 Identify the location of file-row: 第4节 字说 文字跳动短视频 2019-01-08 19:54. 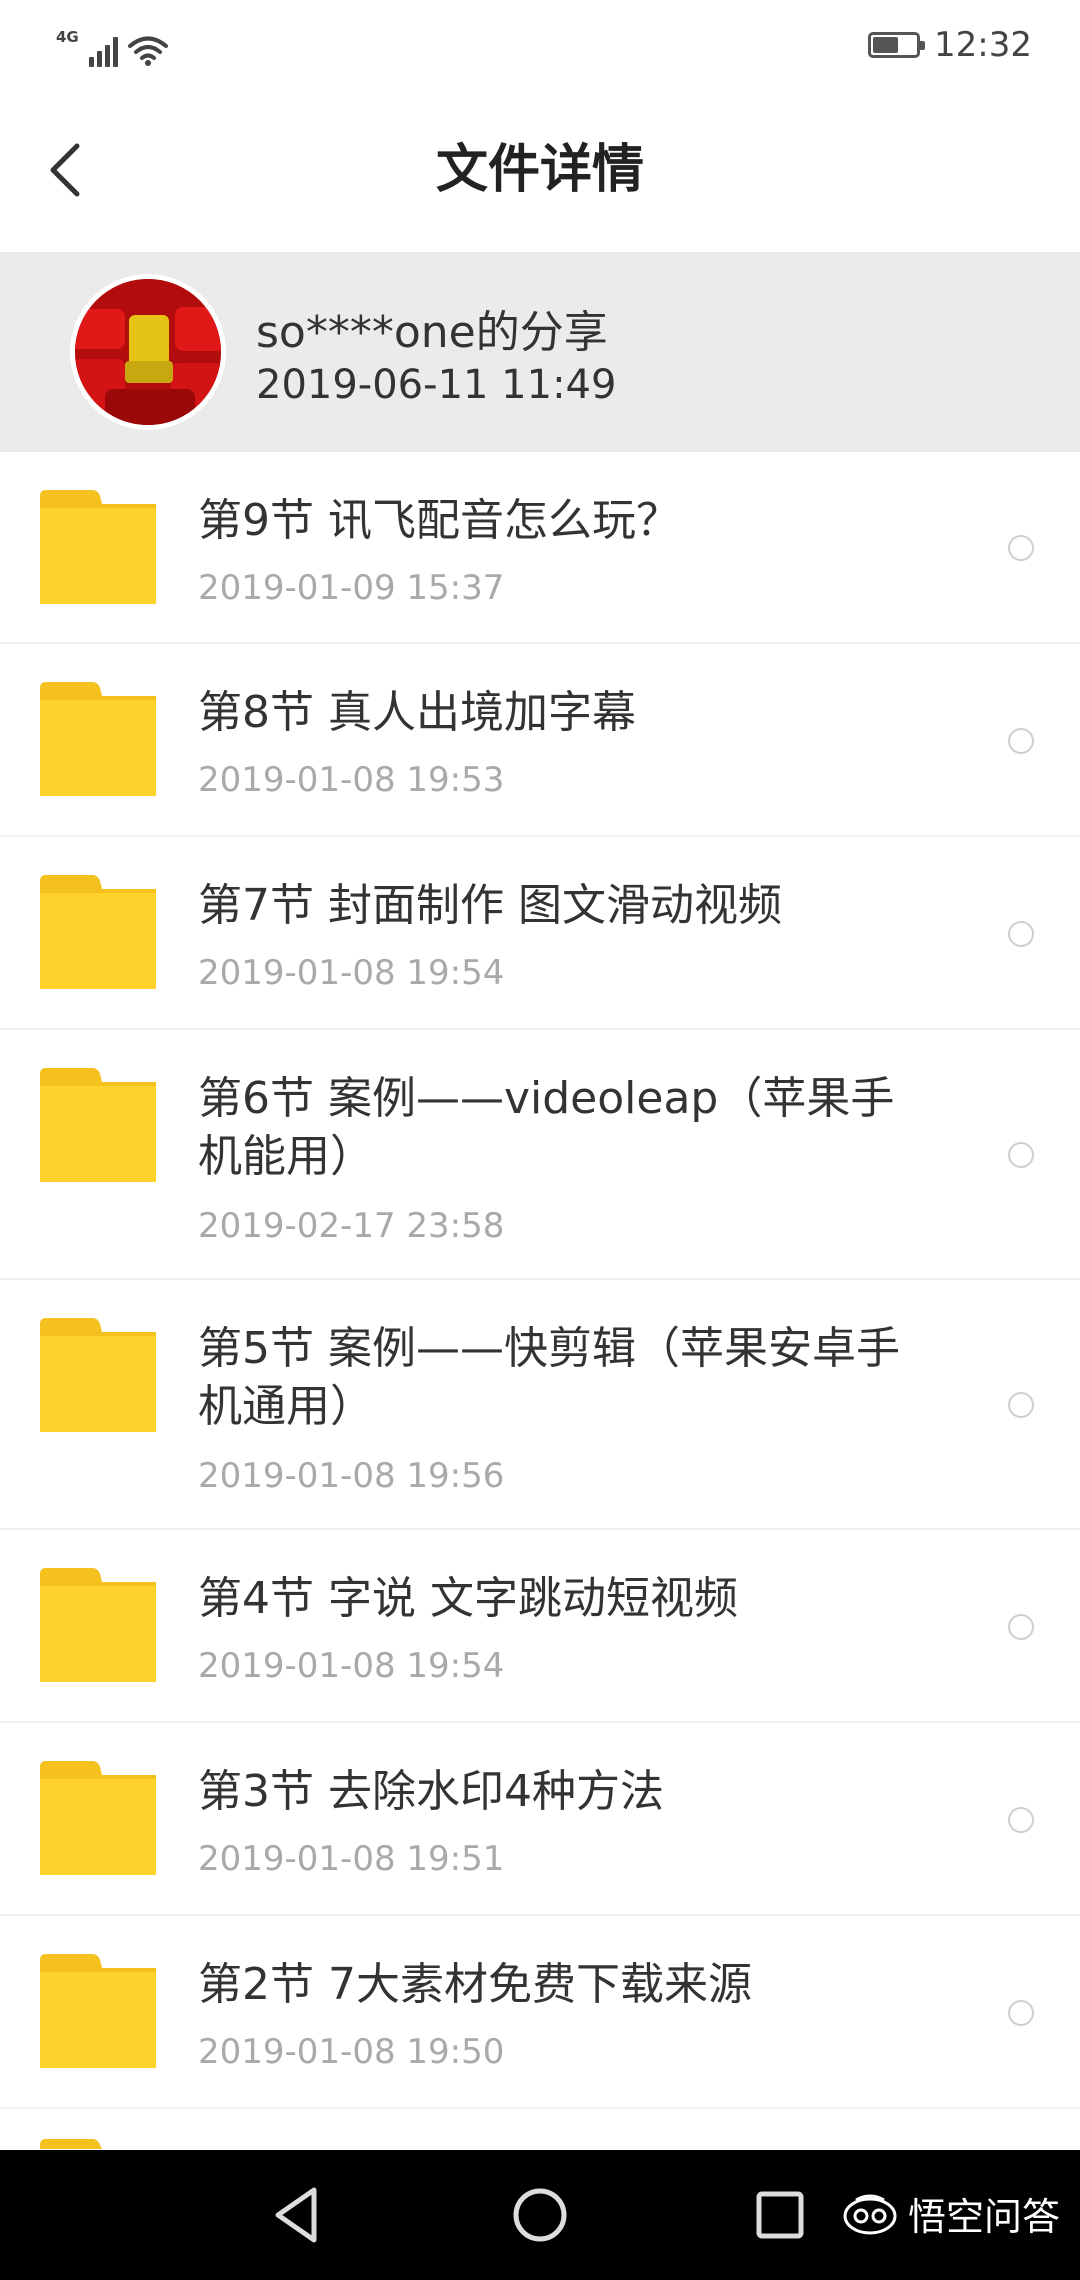
(540, 1626).